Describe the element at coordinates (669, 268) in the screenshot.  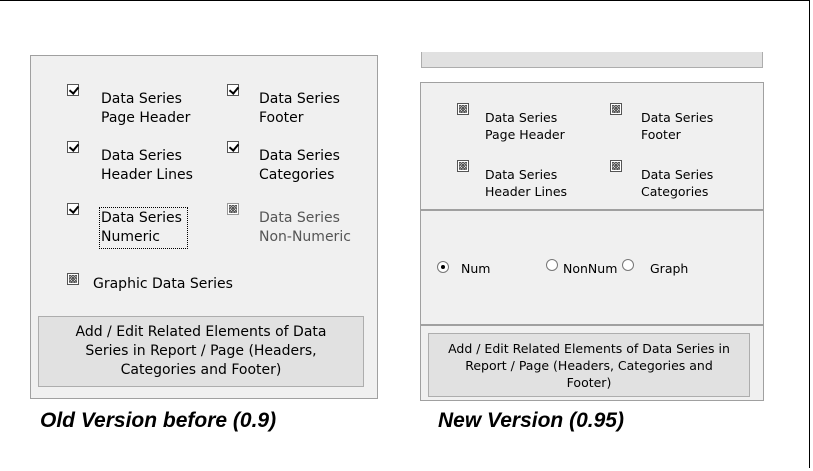
I see `radio-graph-label: Graph` at that location.